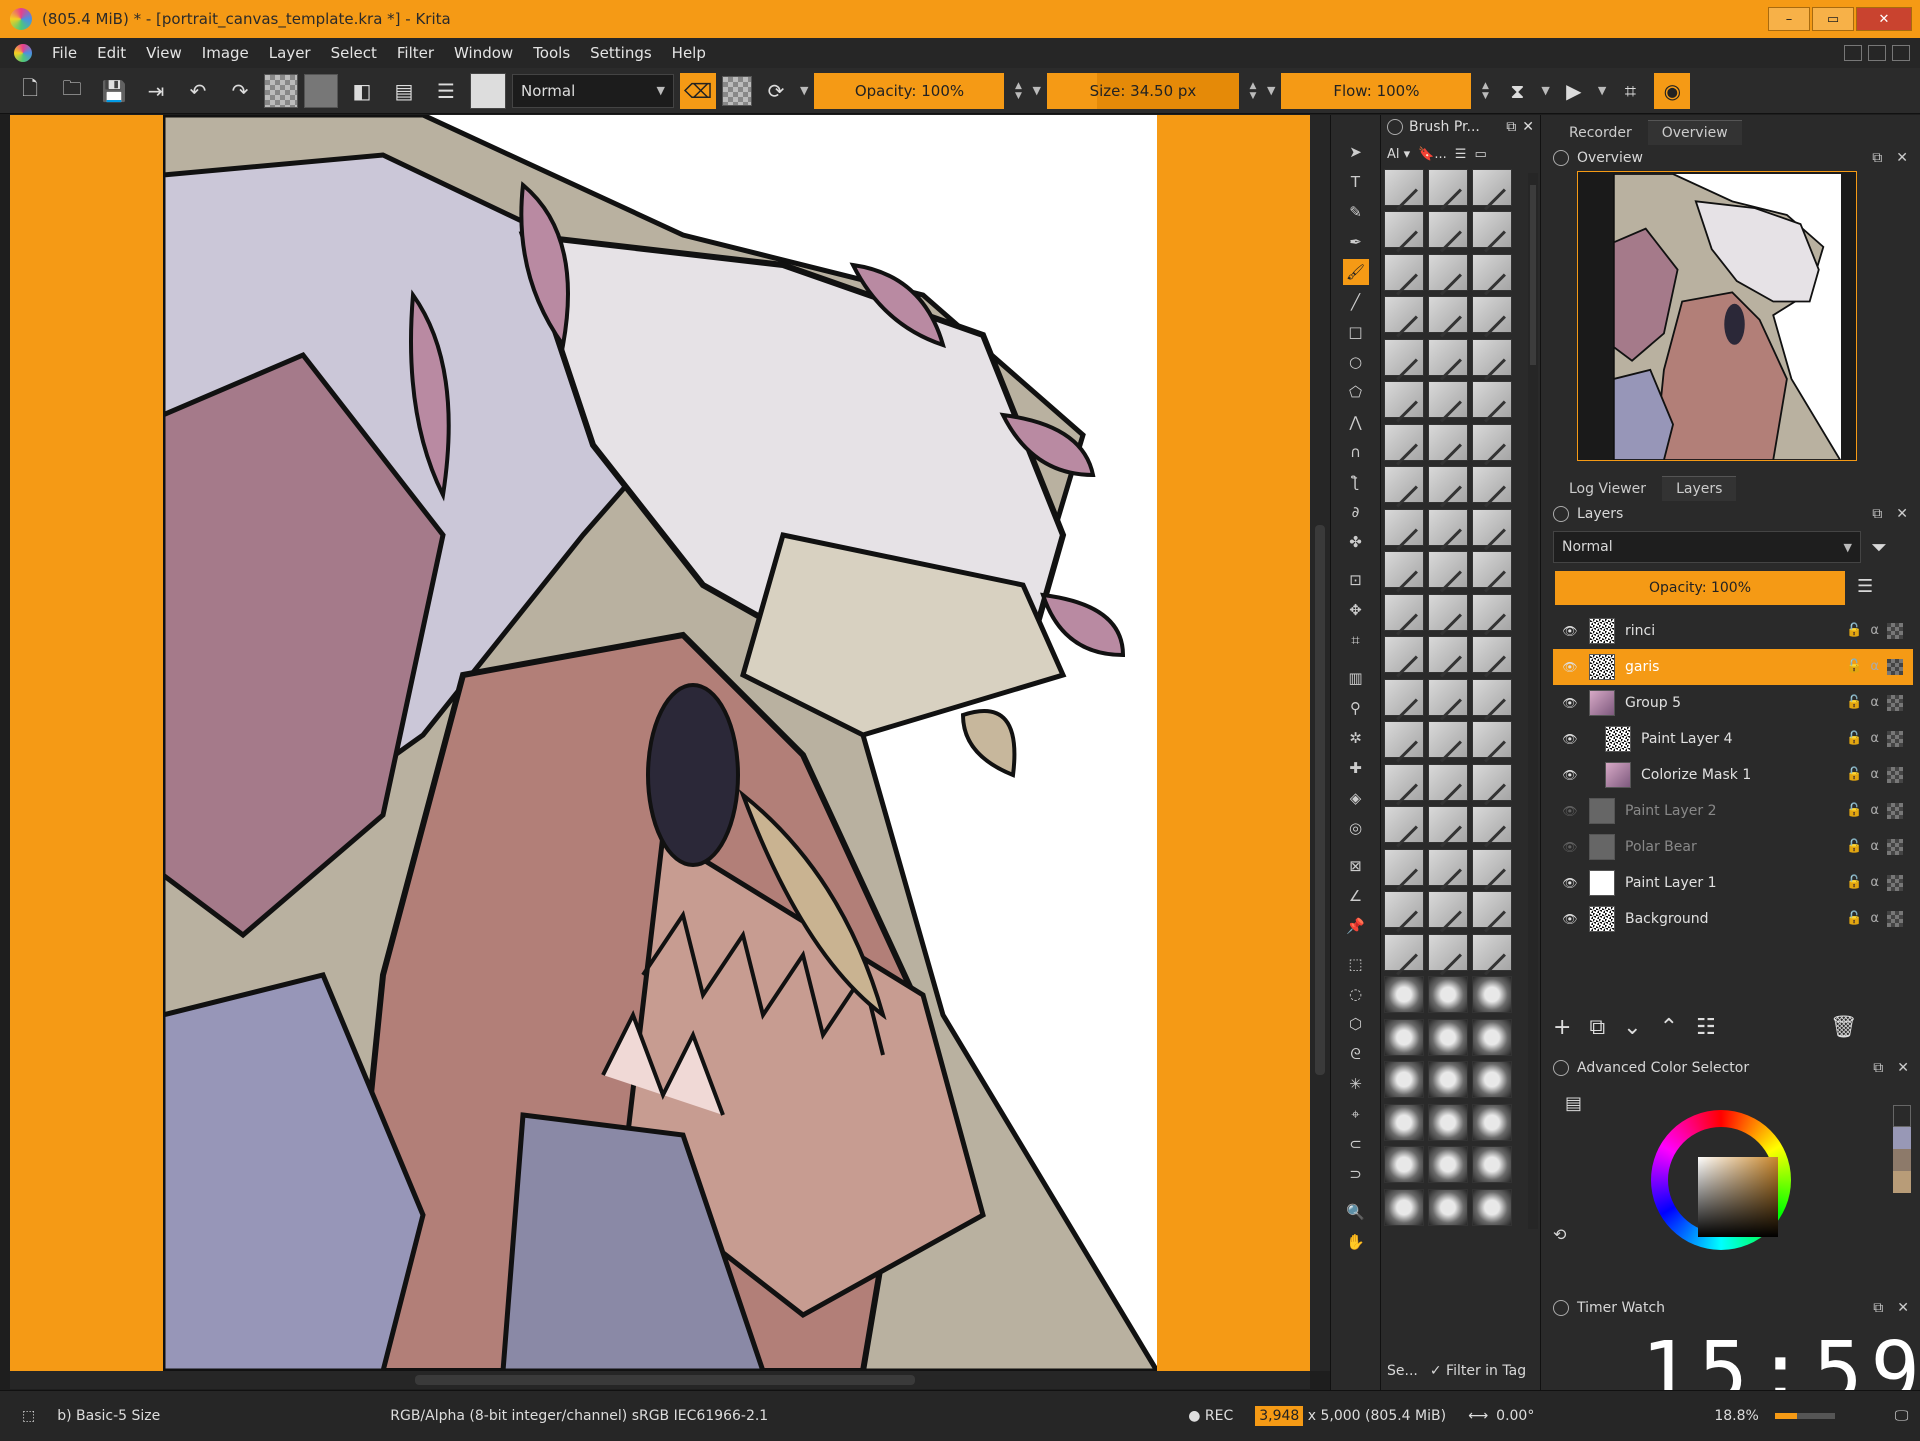  Describe the element at coordinates (1356, 482) in the screenshot. I see `freehand-path-tool-icon: ƪ` at that location.